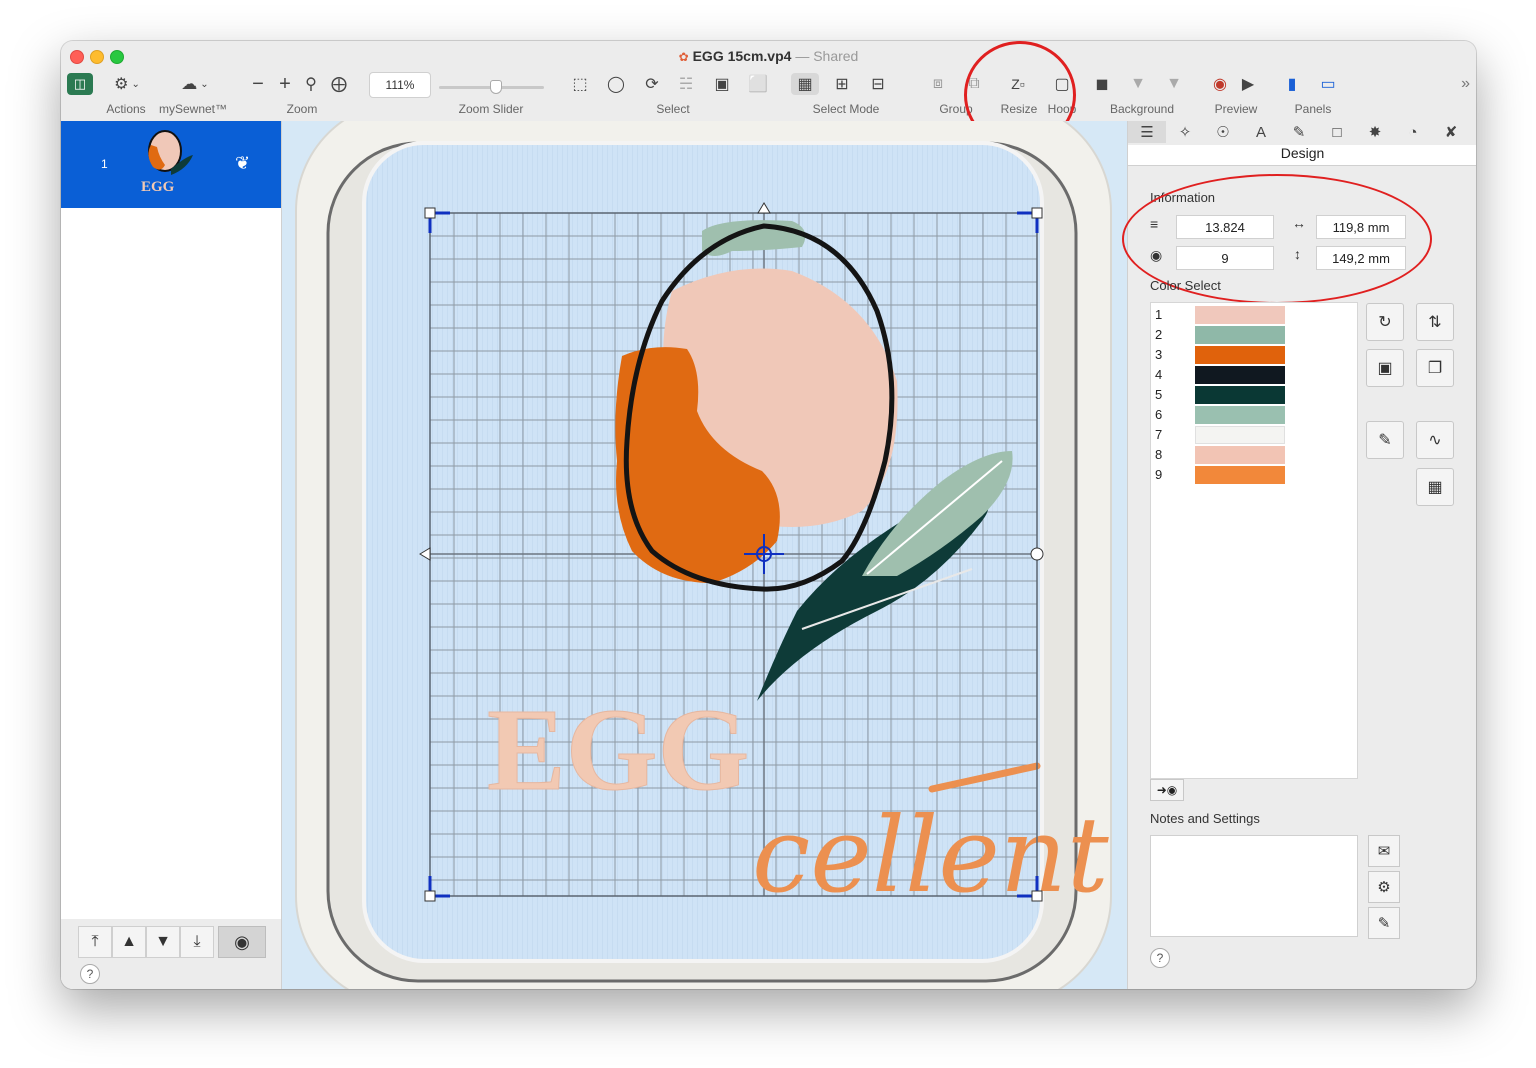 The image size is (1536, 1068). I want to click on color-number: 7, so click(1159, 434).